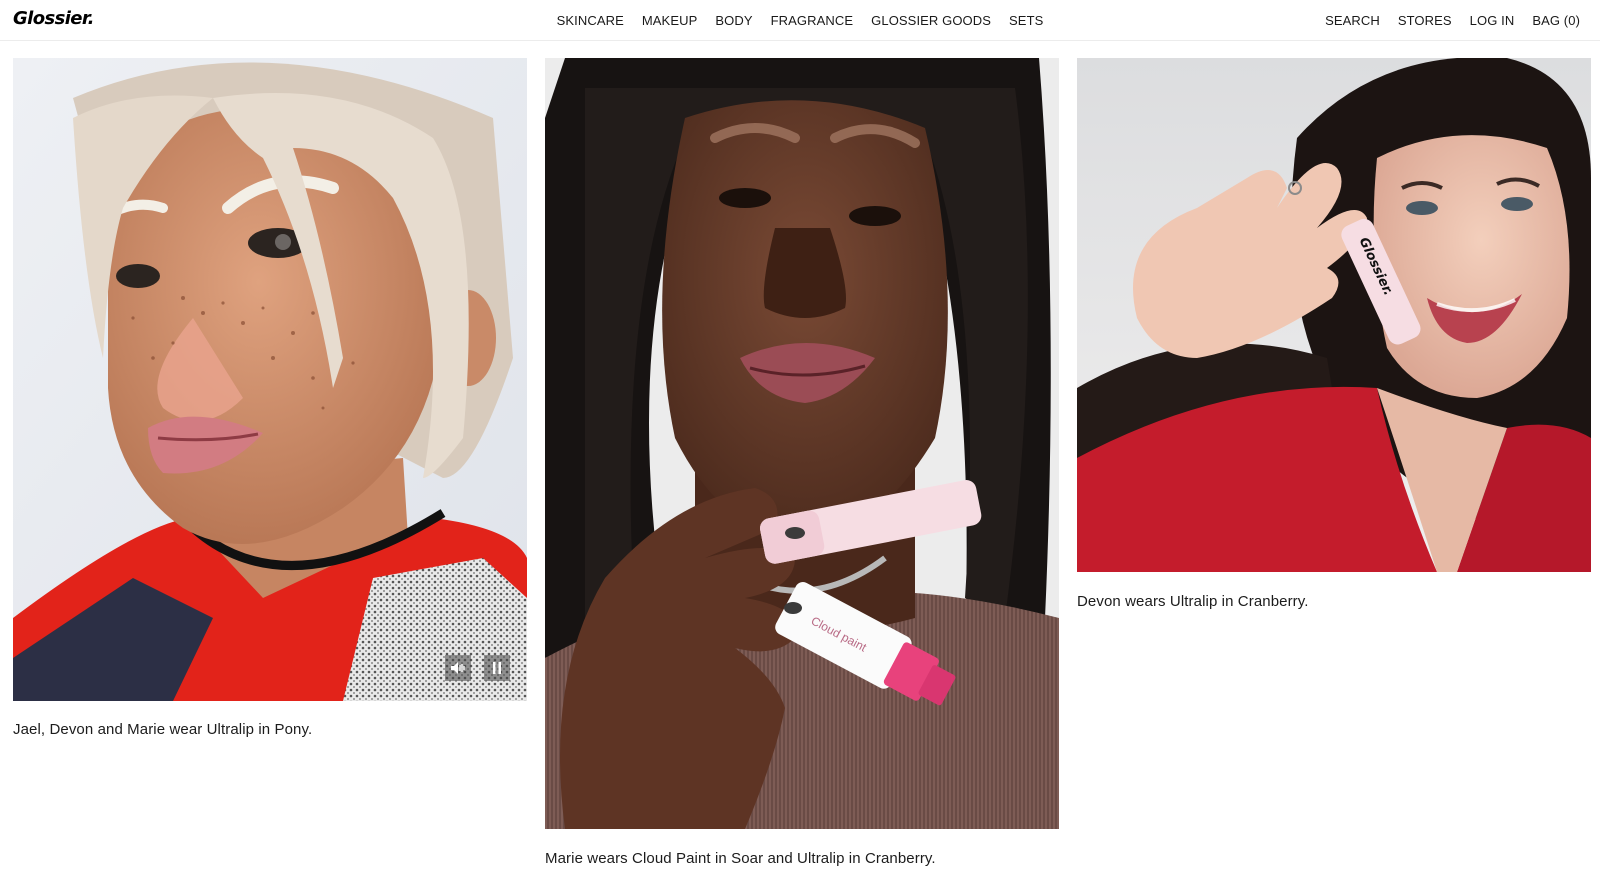  Describe the element at coordinates (1193, 601) in the screenshot. I see `caption-devon: Devon wears Ultralip in Cranberry.` at that location.